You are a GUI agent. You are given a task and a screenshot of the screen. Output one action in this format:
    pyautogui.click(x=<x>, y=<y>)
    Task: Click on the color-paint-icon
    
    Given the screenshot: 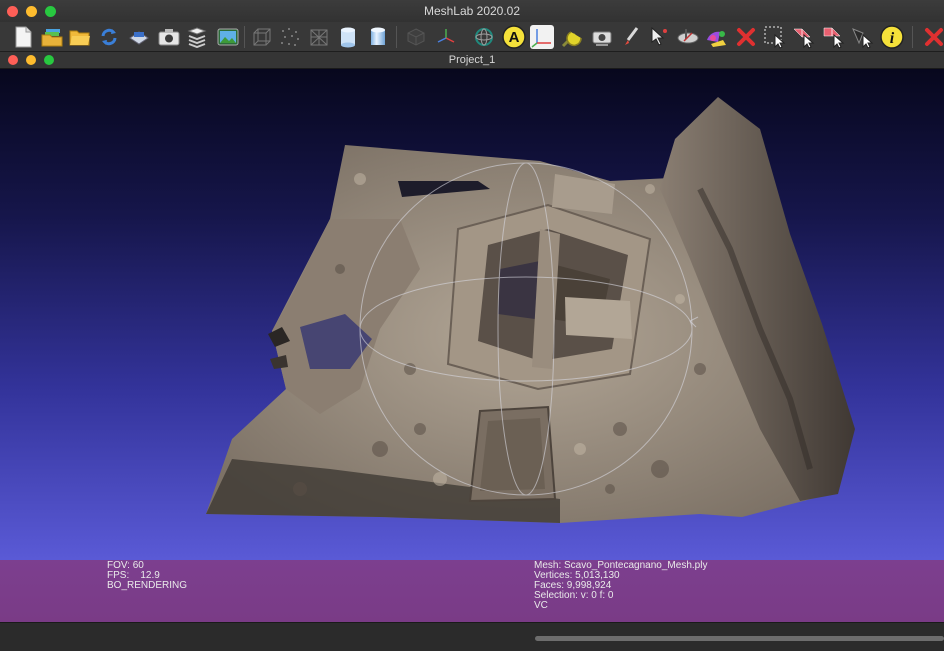 What is the action you would take?
    pyautogui.click(x=716, y=39)
    